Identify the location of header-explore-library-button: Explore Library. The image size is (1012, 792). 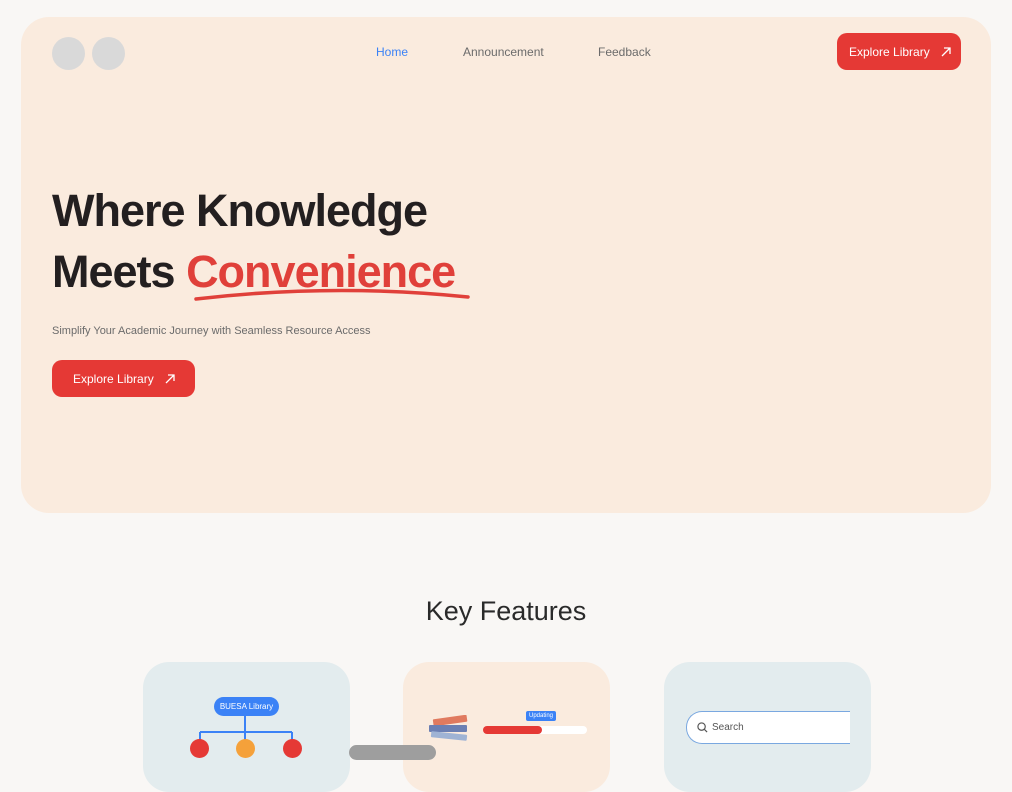
(899, 51).